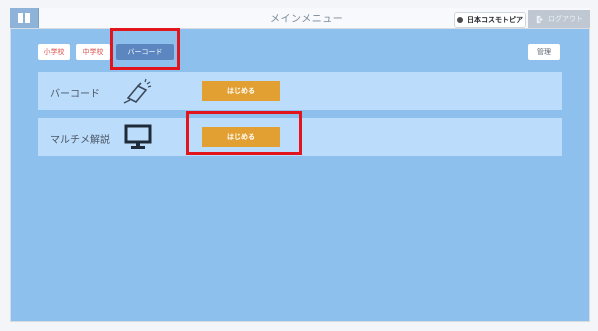  I want to click on list-item-barcode: バーコード はじめる, so click(300, 91).